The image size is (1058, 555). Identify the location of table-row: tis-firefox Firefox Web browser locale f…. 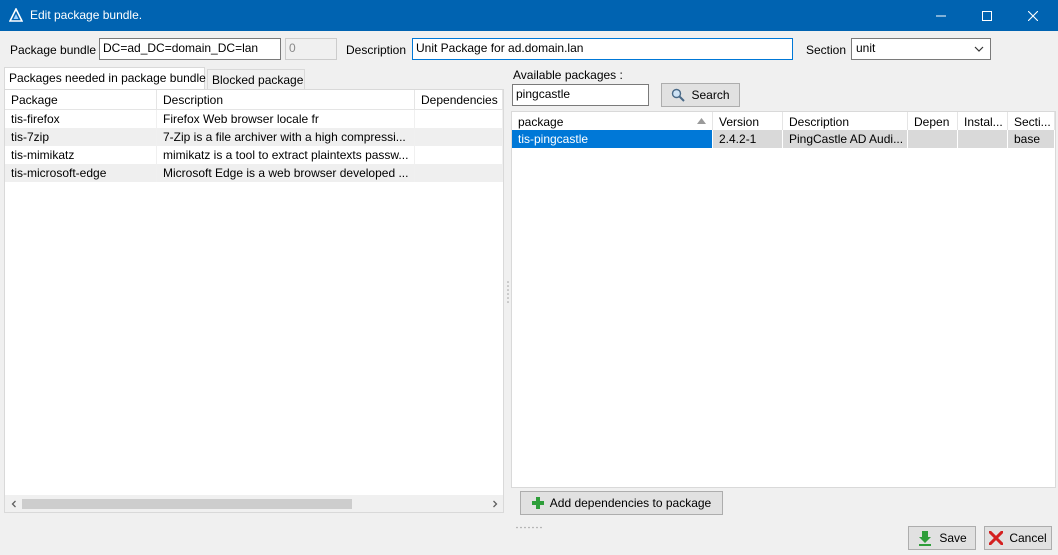
(254, 119).